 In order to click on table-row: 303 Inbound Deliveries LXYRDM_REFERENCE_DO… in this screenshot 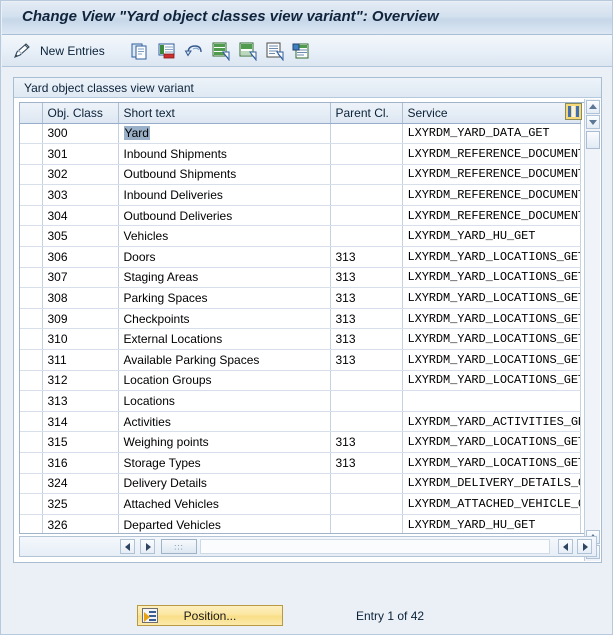, I will do `click(300, 195)`.